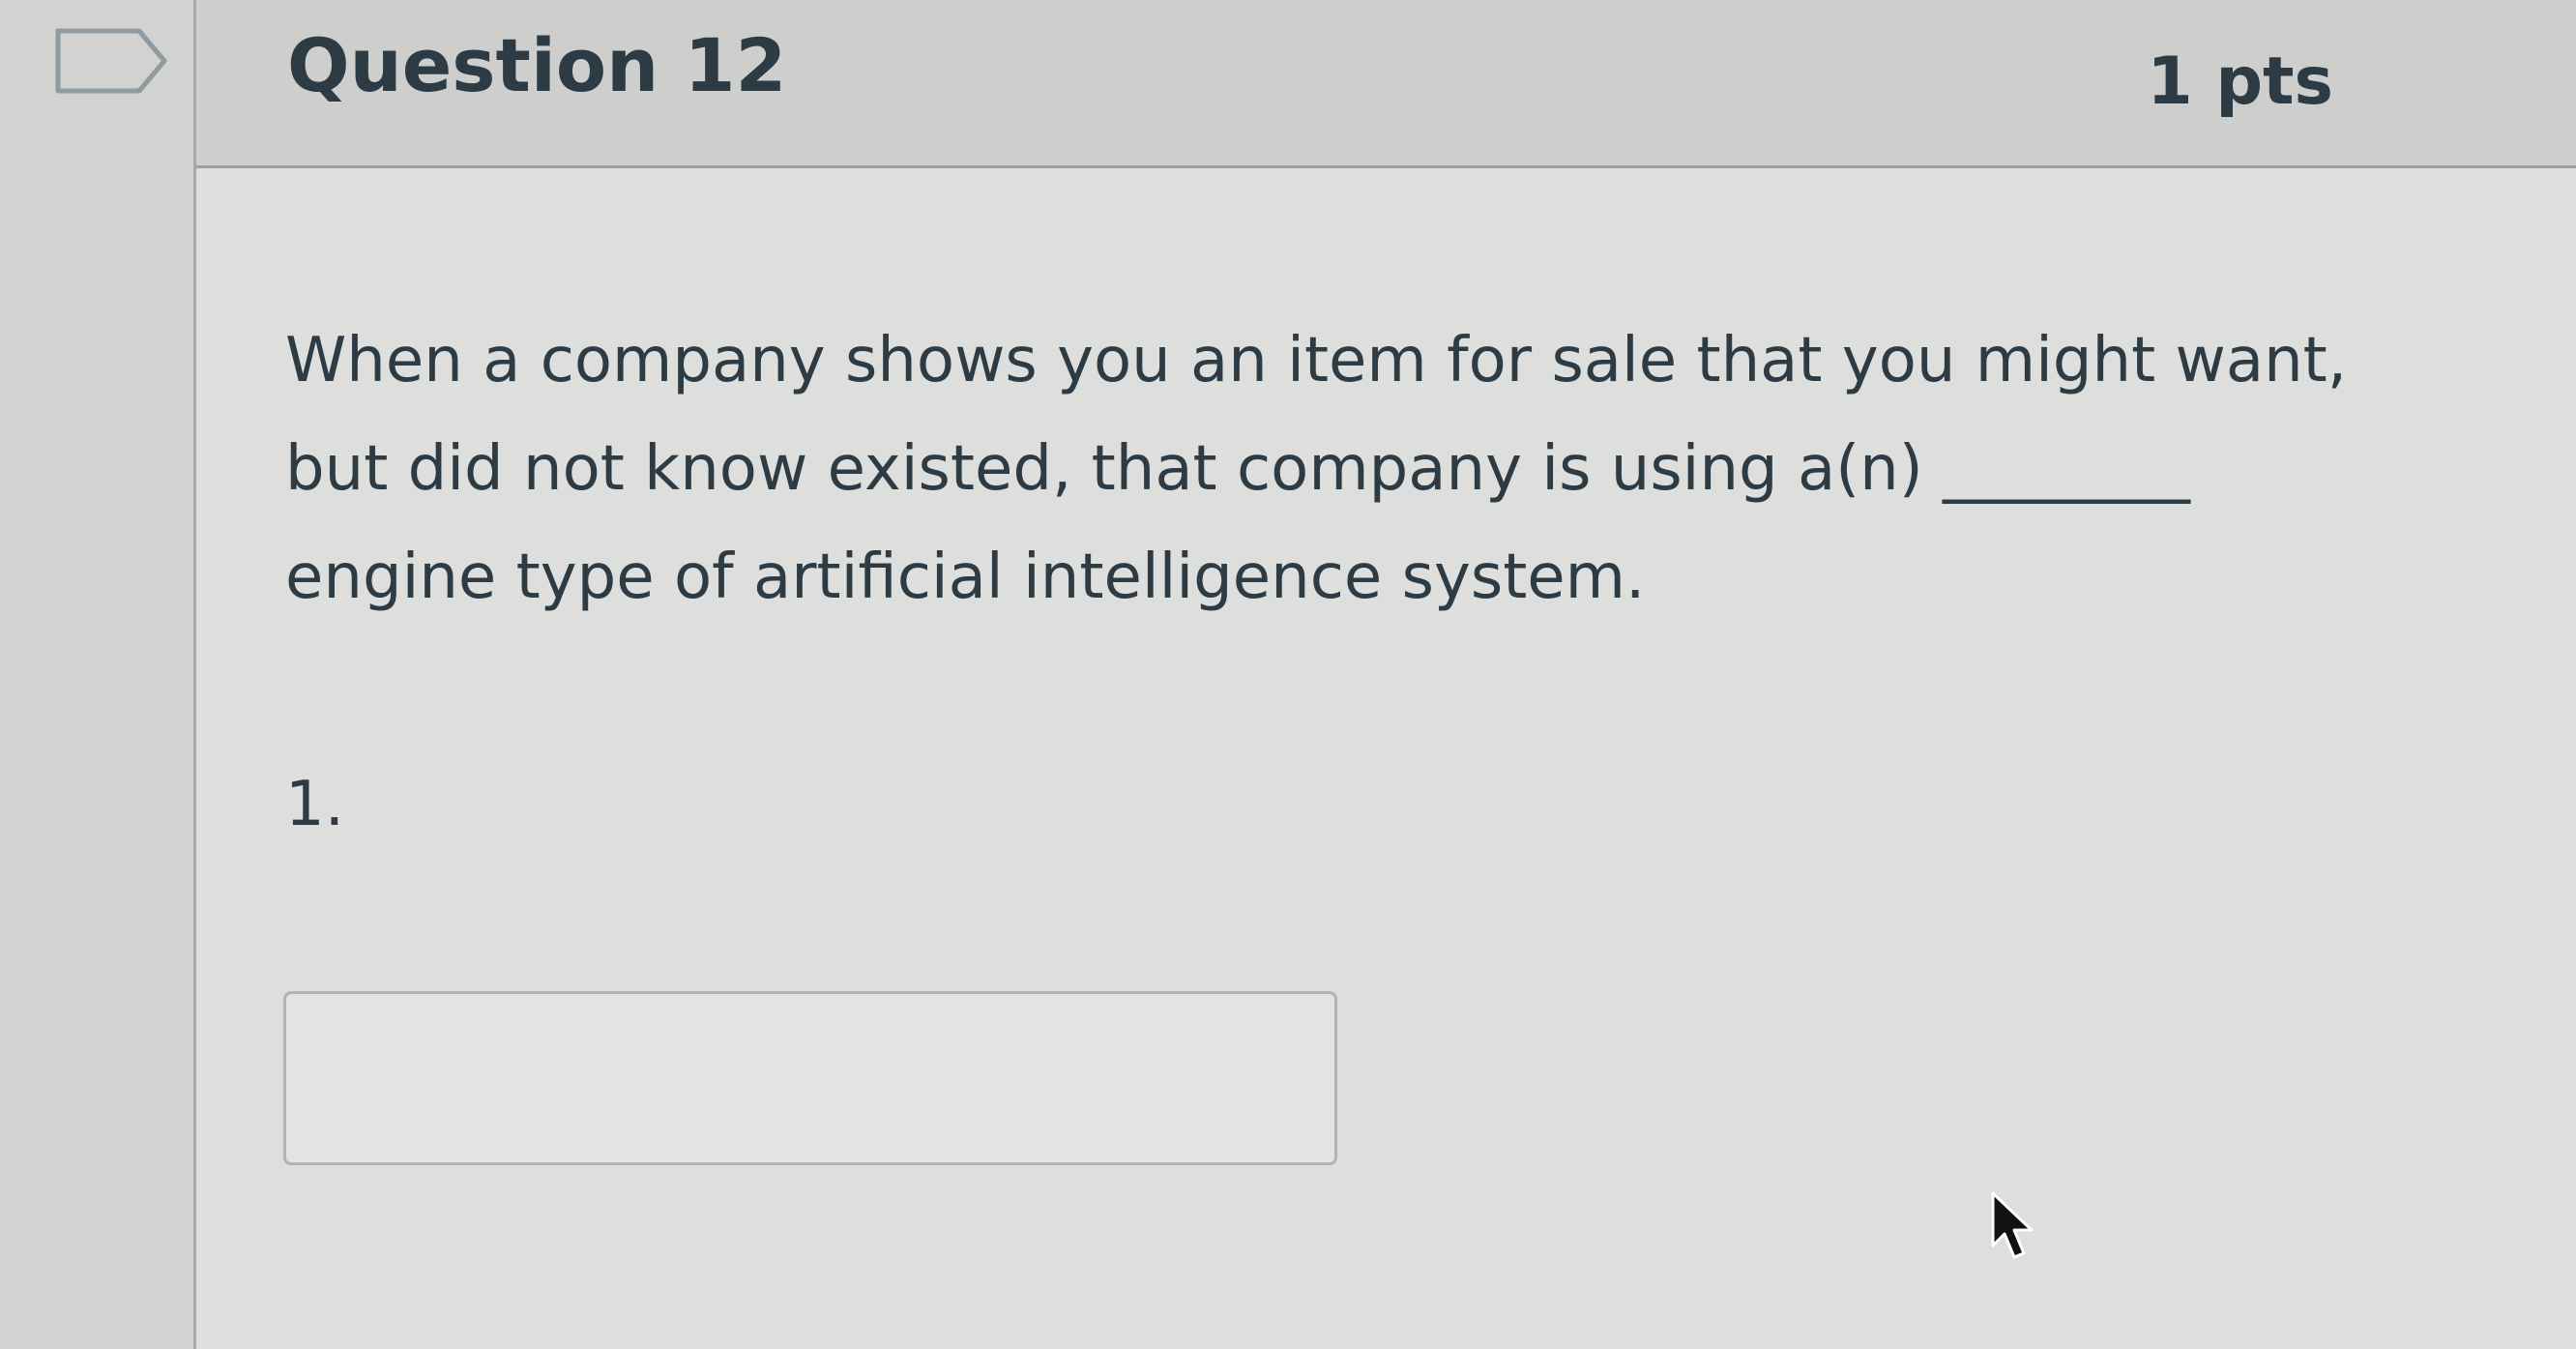 The height and width of the screenshot is (1349, 2576). I want to click on answer-input, so click(810, 1078).